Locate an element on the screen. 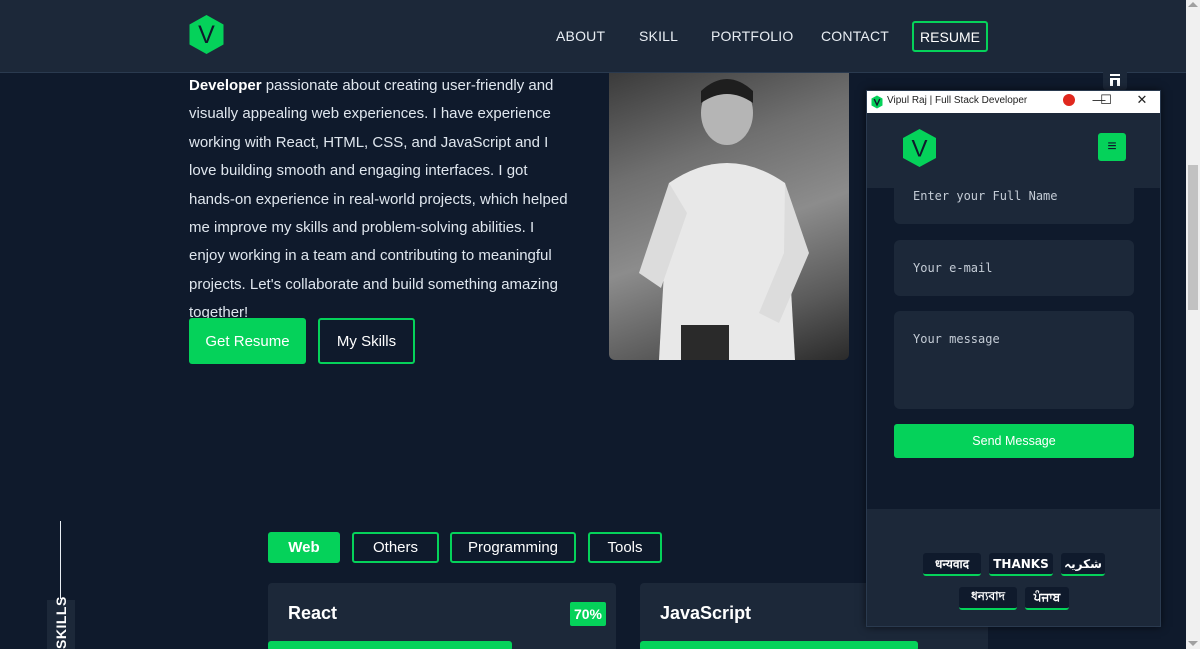 The image size is (1200, 649). tab-web: Web is located at coordinates (304, 547).